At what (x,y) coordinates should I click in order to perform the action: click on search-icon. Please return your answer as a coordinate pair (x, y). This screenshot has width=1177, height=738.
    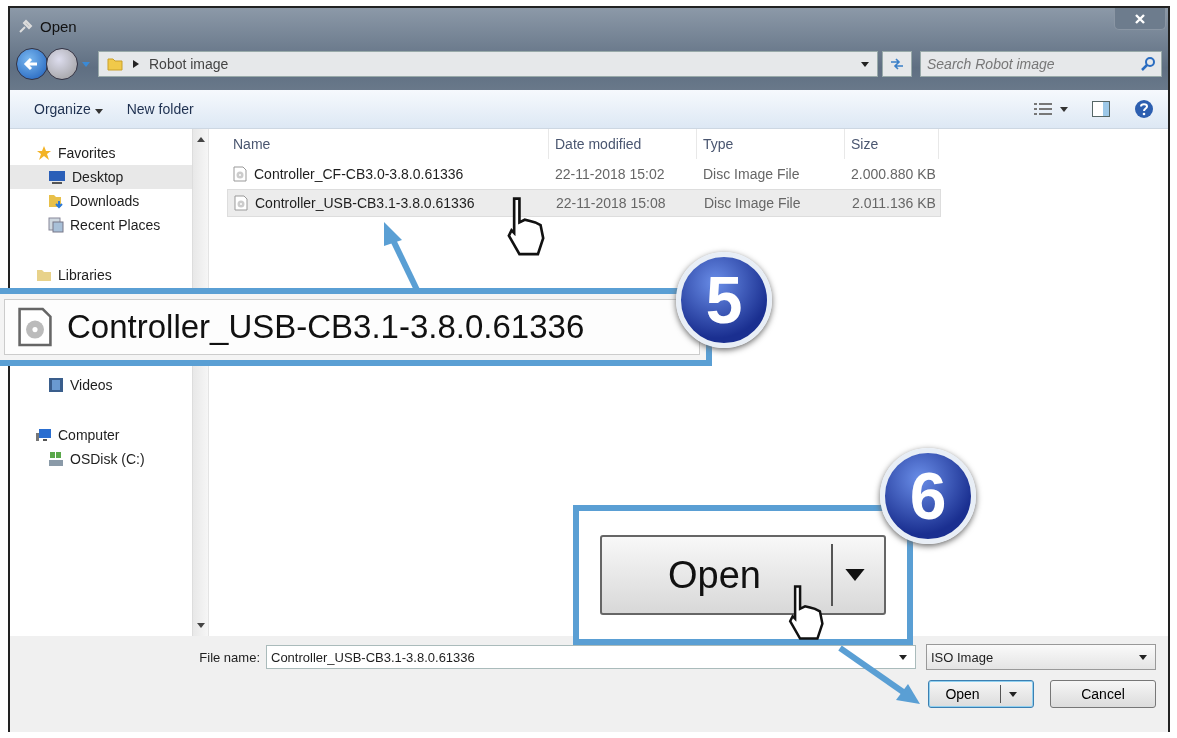
    Looking at the image, I should click on (1148, 64).